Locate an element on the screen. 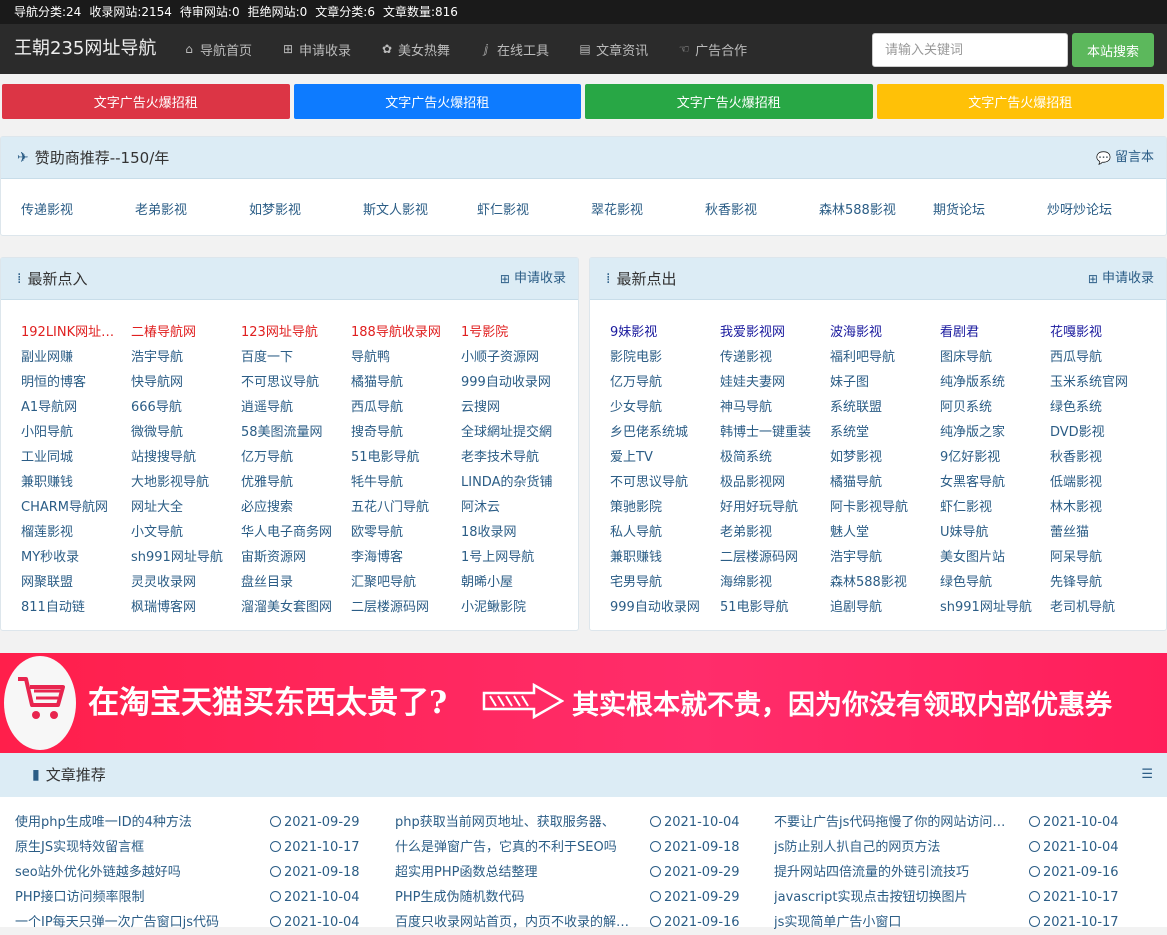 The width and height of the screenshot is (1167, 935). site-link: 极简系统 is located at coordinates (775, 457).